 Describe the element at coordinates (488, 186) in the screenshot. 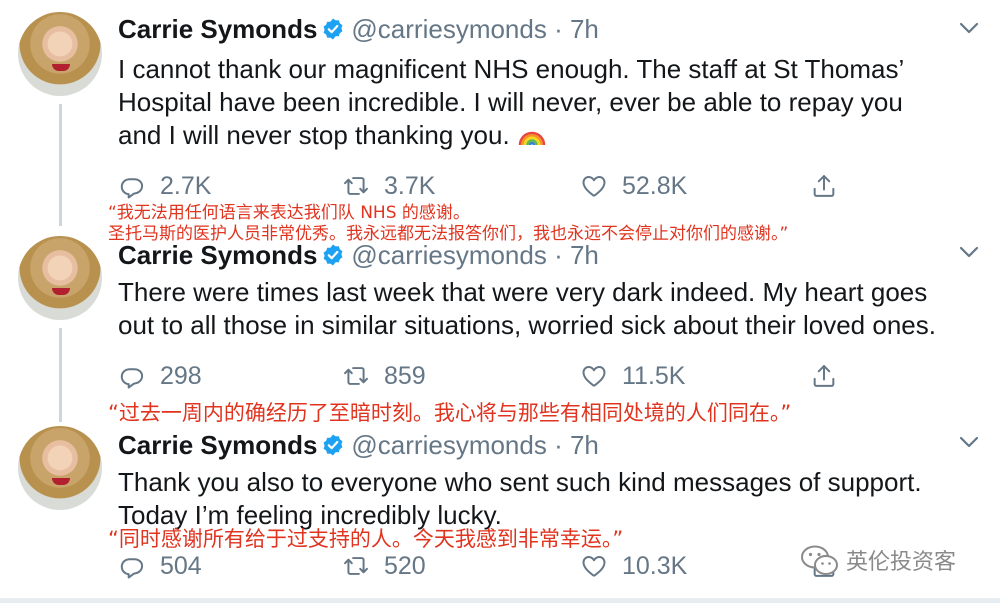

I see `tweet-actions: 2.7K 3.7K 52.8K` at that location.